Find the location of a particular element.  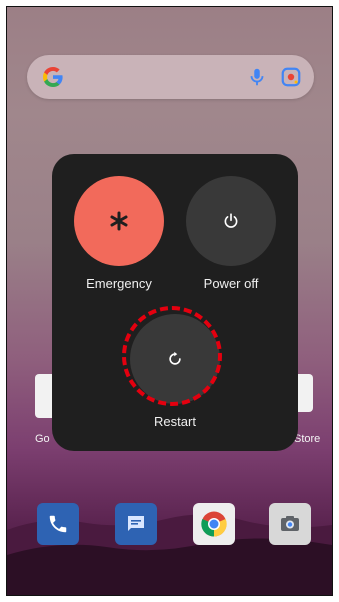

phone-app-icon is located at coordinates (58, 524).